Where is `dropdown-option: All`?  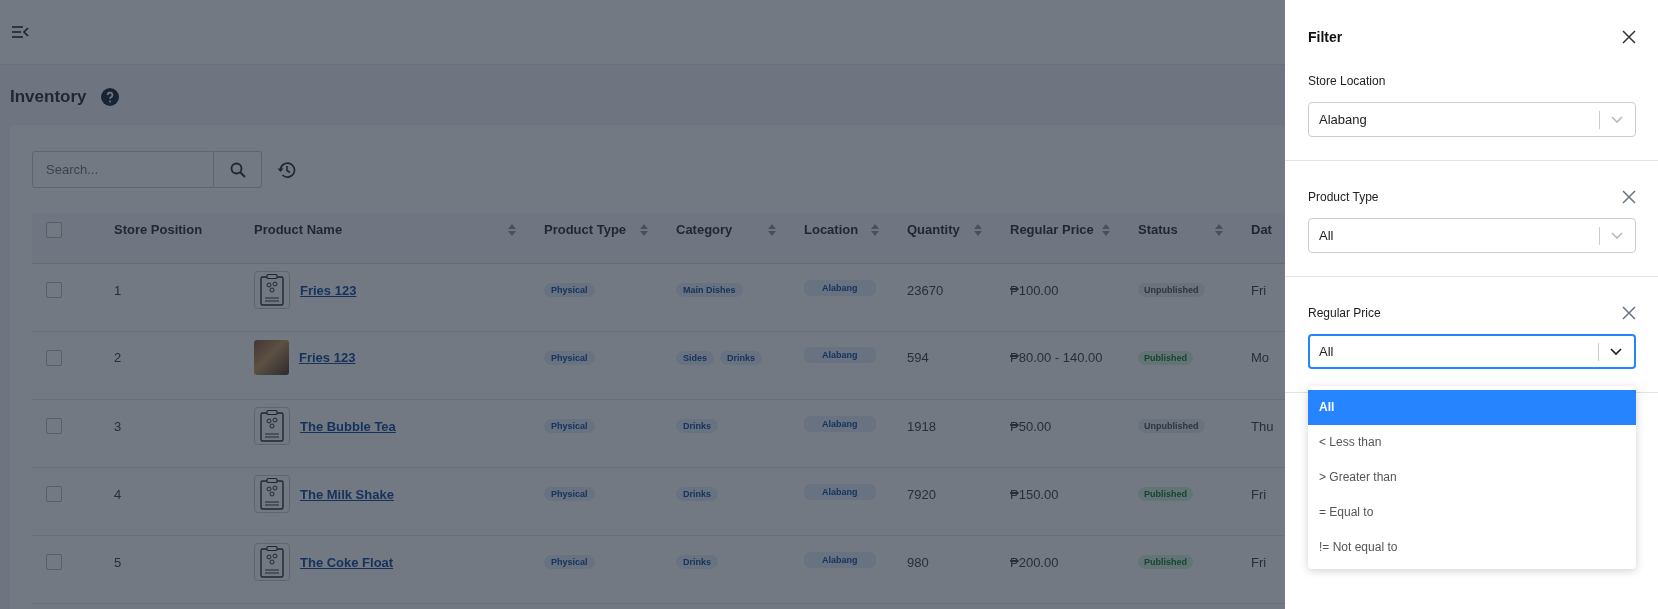
dropdown-option: All is located at coordinates (1472, 407).